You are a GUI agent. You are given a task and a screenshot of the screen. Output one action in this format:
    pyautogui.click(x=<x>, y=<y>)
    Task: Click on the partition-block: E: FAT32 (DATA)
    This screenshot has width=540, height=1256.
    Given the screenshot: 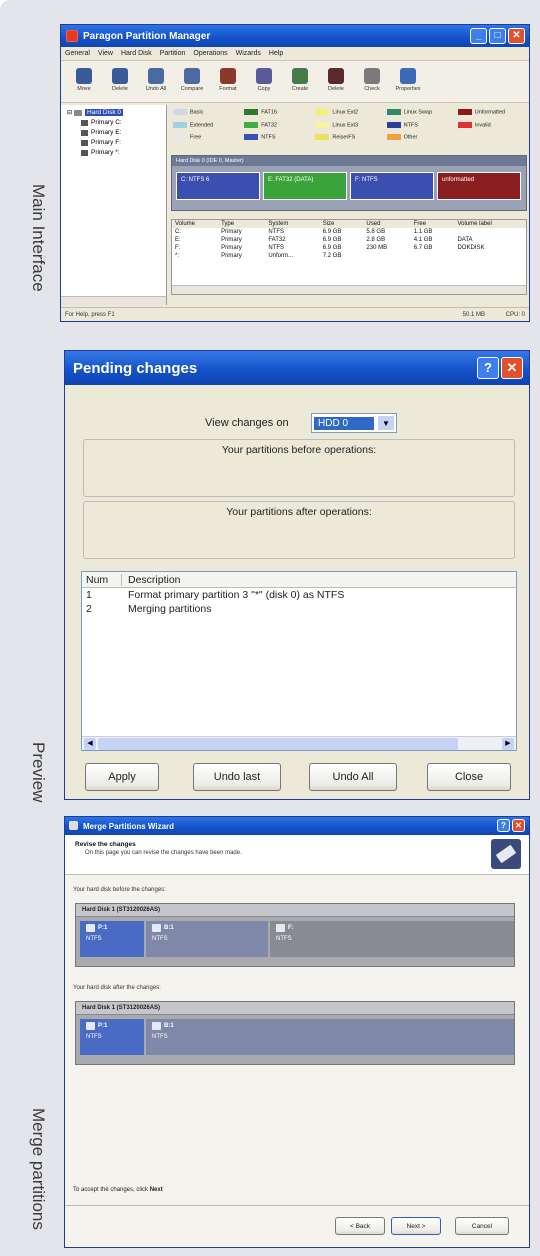 What is the action you would take?
    pyautogui.click(x=305, y=186)
    